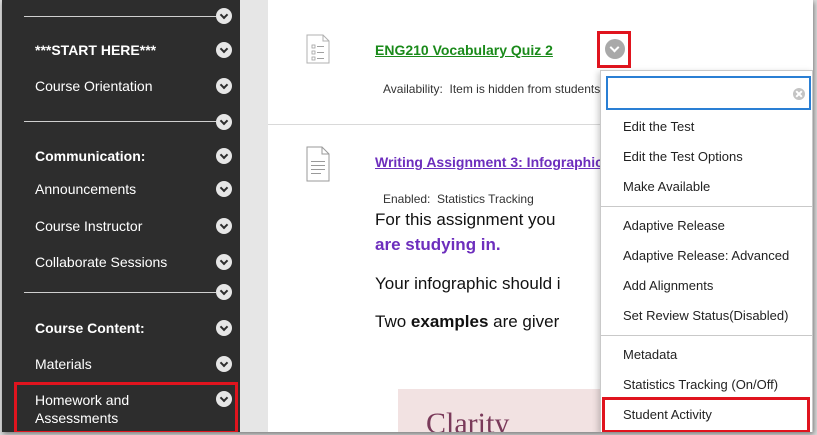 The width and height of the screenshot is (817, 435). Describe the element at coordinates (438, 244) in the screenshot. I see `assignment-text: are studying in.` at that location.